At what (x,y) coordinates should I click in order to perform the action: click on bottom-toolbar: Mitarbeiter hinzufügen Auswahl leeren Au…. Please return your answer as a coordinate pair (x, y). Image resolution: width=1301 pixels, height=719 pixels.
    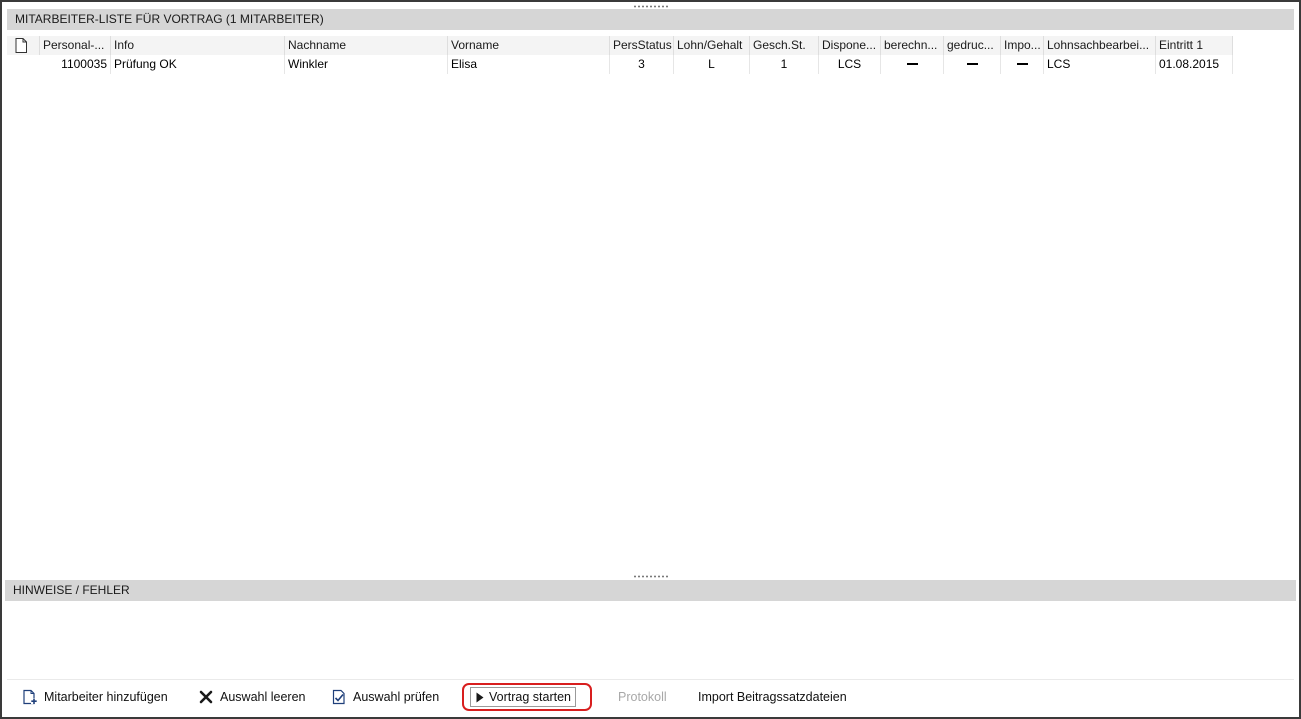
    Looking at the image, I should click on (650, 696).